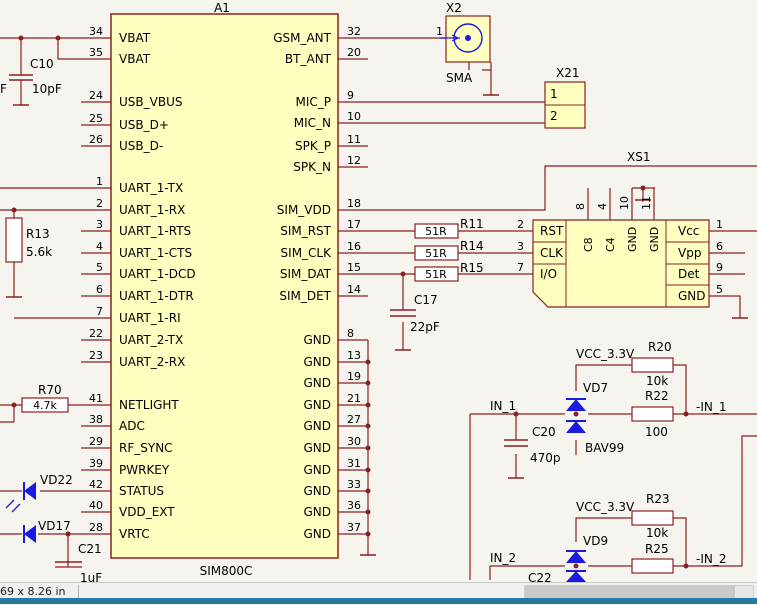 This screenshot has width=757, height=605. Describe the element at coordinates (56, 480) in the screenshot. I see `vd22-refdes: VD22` at that location.